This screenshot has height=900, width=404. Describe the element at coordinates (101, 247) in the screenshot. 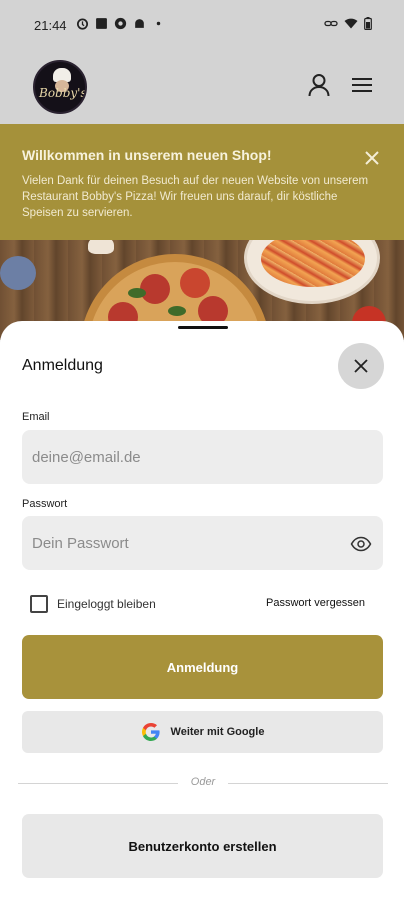

I see `mushroom-image` at that location.